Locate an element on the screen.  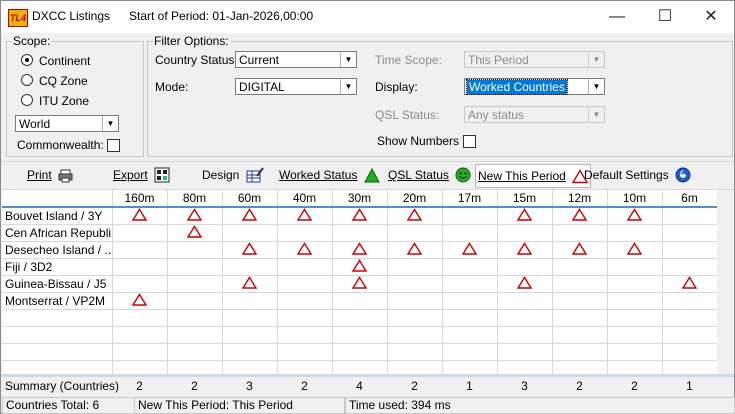
band-header-40m: 40m is located at coordinates (305, 199).